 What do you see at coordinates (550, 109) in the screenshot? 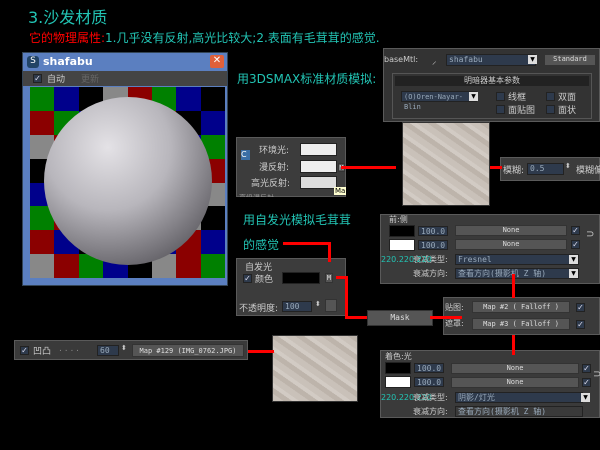
I see `faceted-checkbox` at bounding box center [550, 109].